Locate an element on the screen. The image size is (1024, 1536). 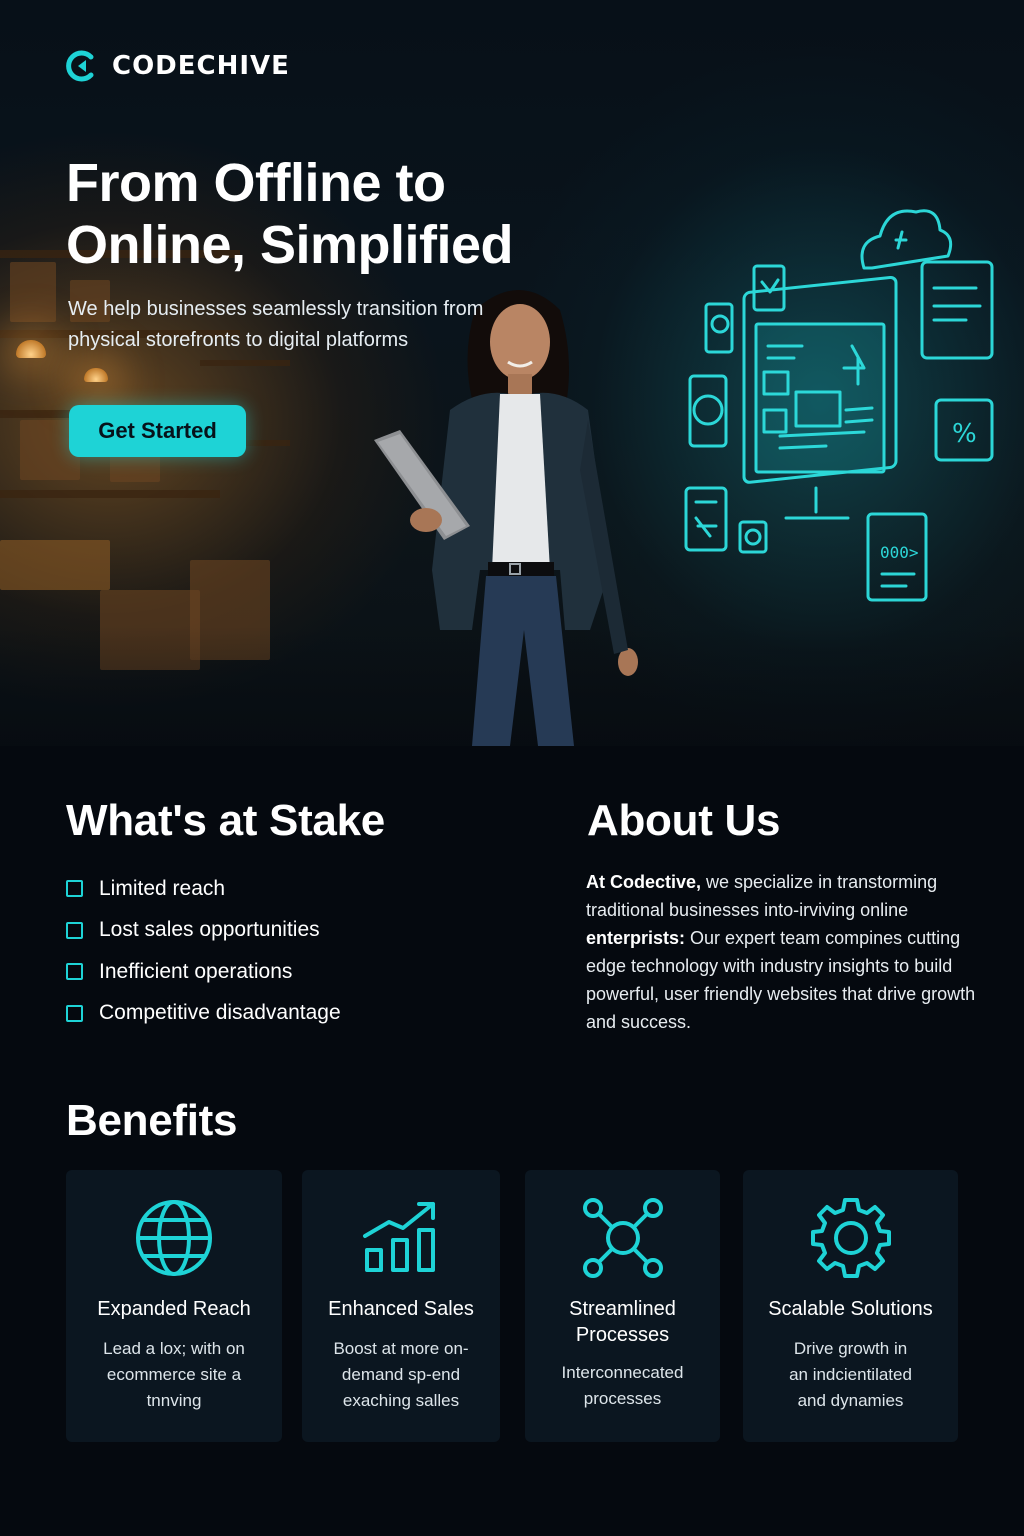
stake-item-label: Lost sales opportunities is located at coordinates (209, 930).